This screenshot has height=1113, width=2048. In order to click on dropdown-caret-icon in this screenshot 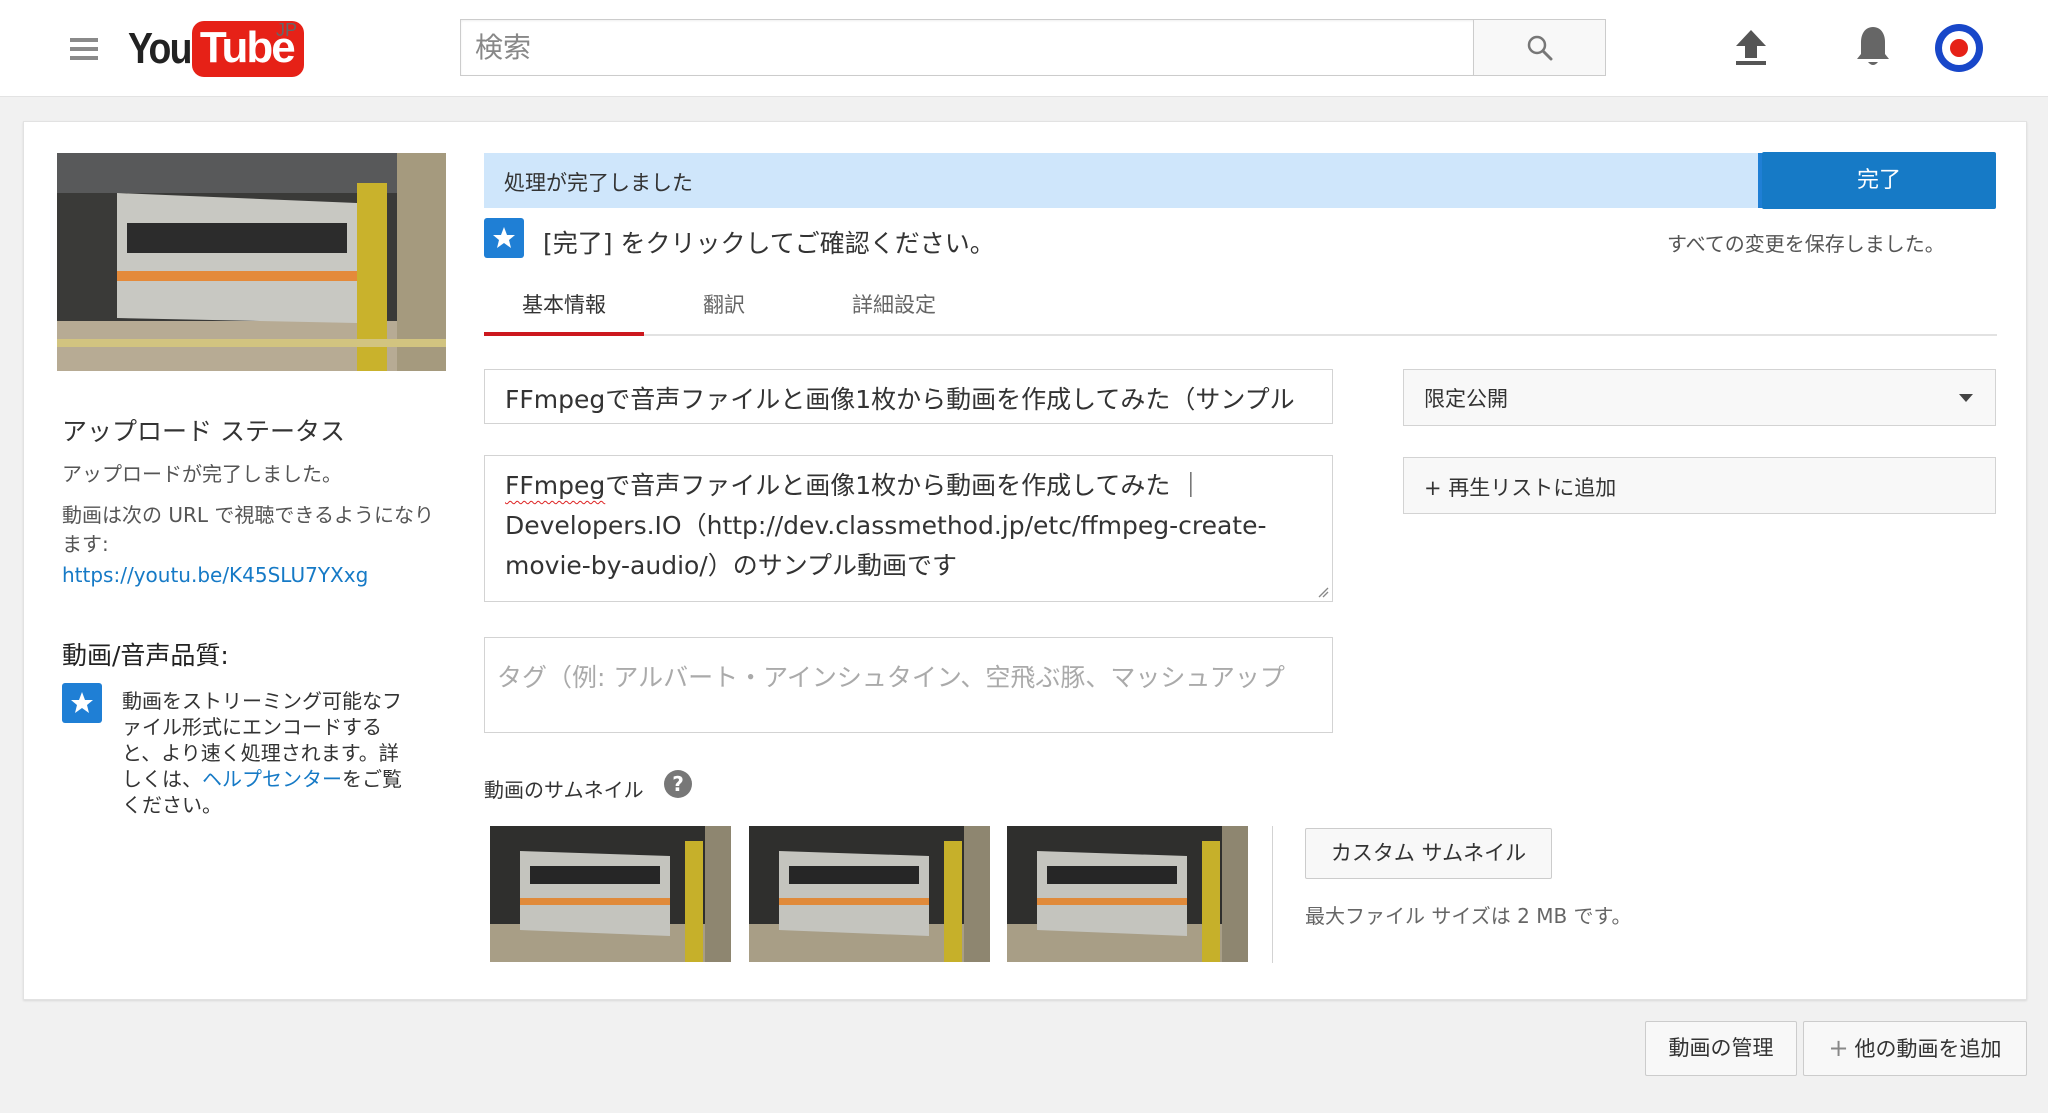, I will do `click(1966, 398)`.